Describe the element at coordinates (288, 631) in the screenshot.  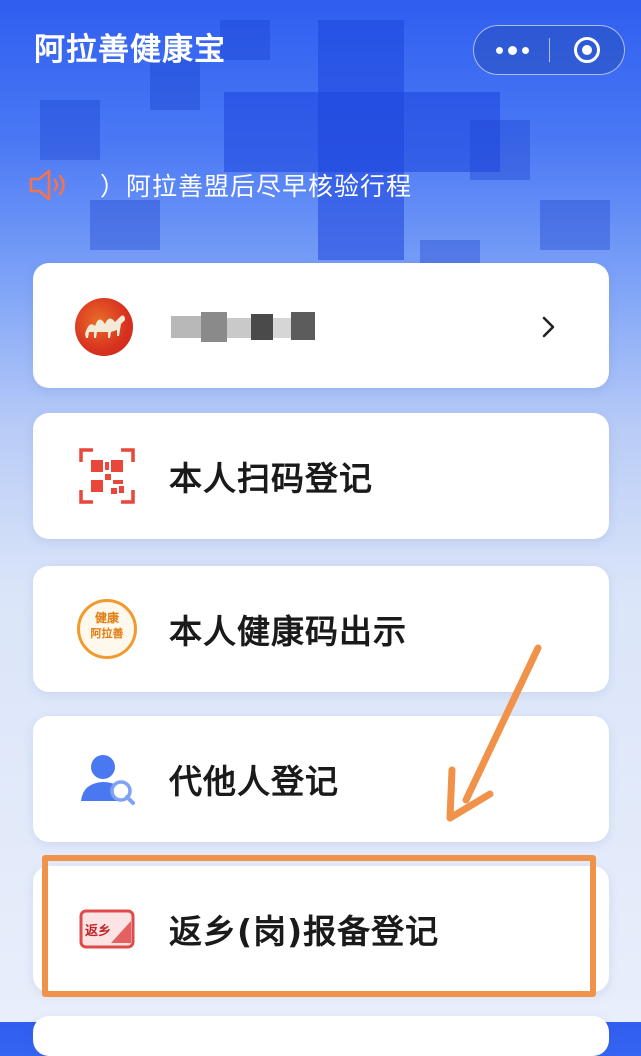
I see `show-health-code-label: 本人健康码出示` at that location.